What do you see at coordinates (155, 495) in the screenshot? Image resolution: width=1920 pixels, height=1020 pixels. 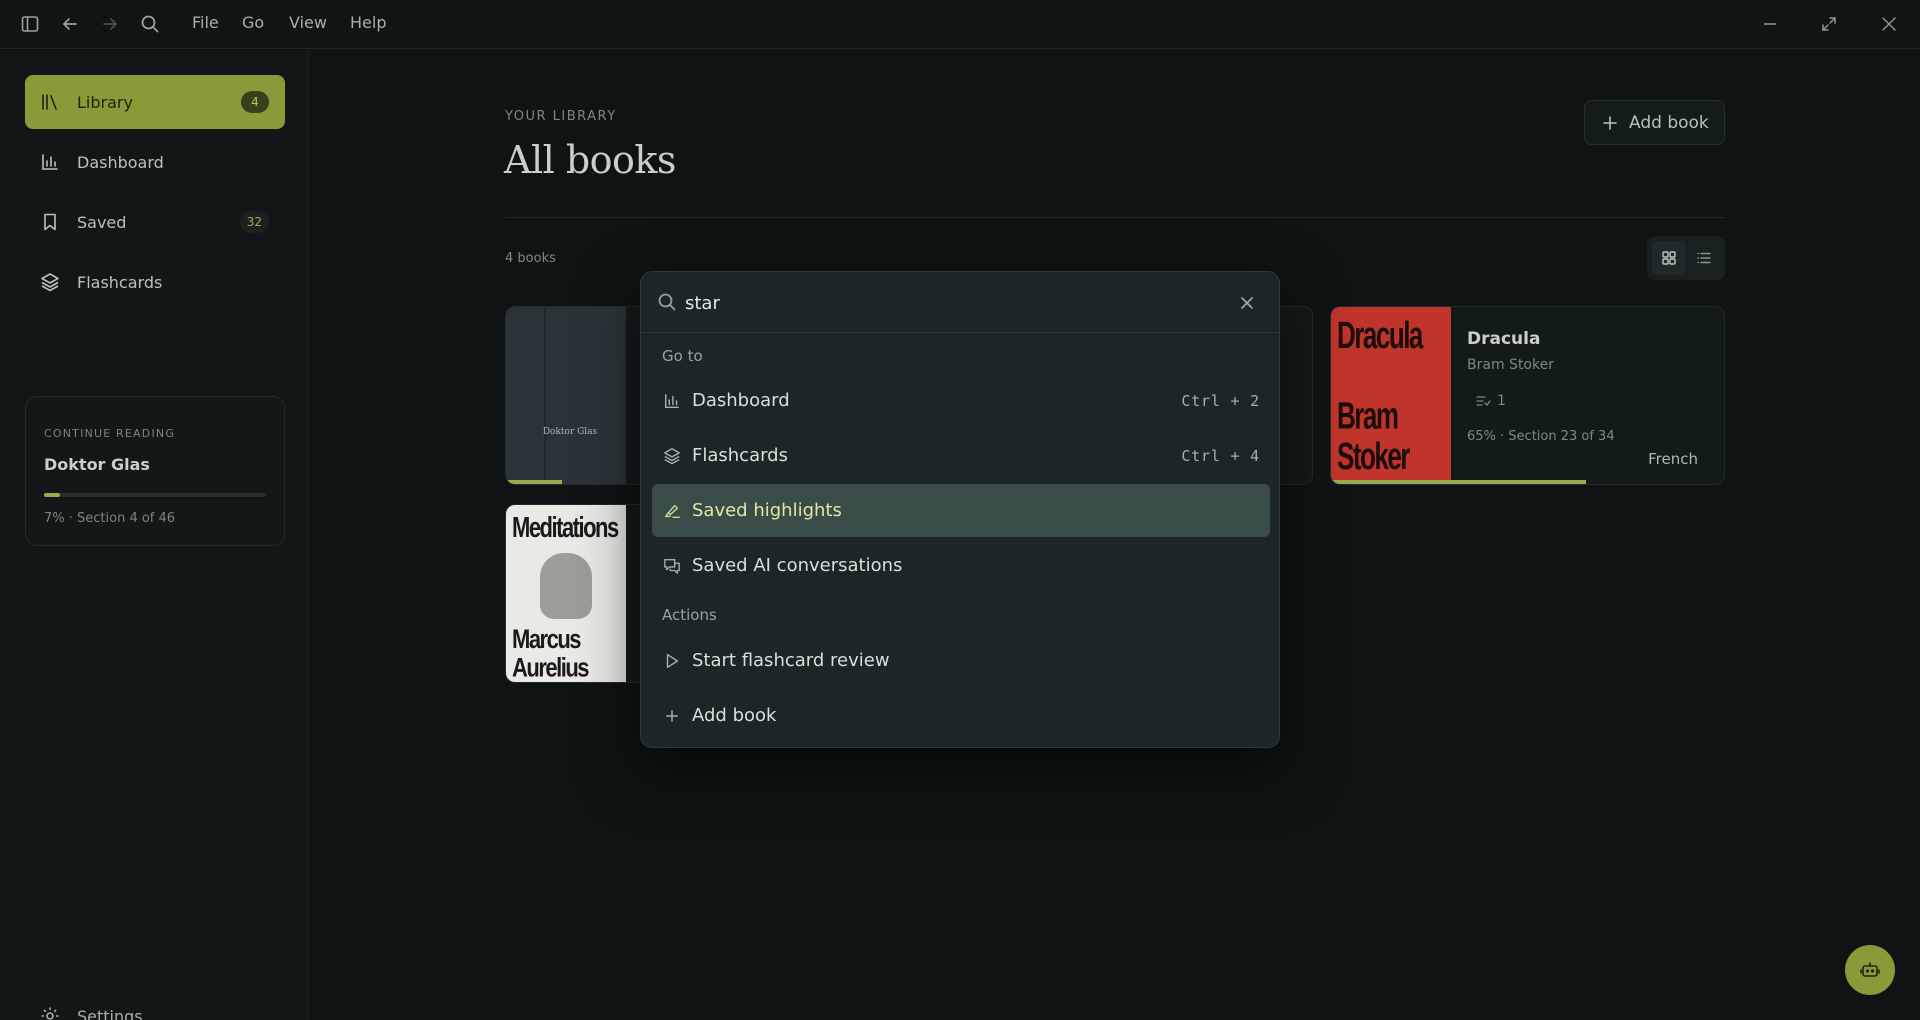 I see `continue-reading-progress-bar` at bounding box center [155, 495].